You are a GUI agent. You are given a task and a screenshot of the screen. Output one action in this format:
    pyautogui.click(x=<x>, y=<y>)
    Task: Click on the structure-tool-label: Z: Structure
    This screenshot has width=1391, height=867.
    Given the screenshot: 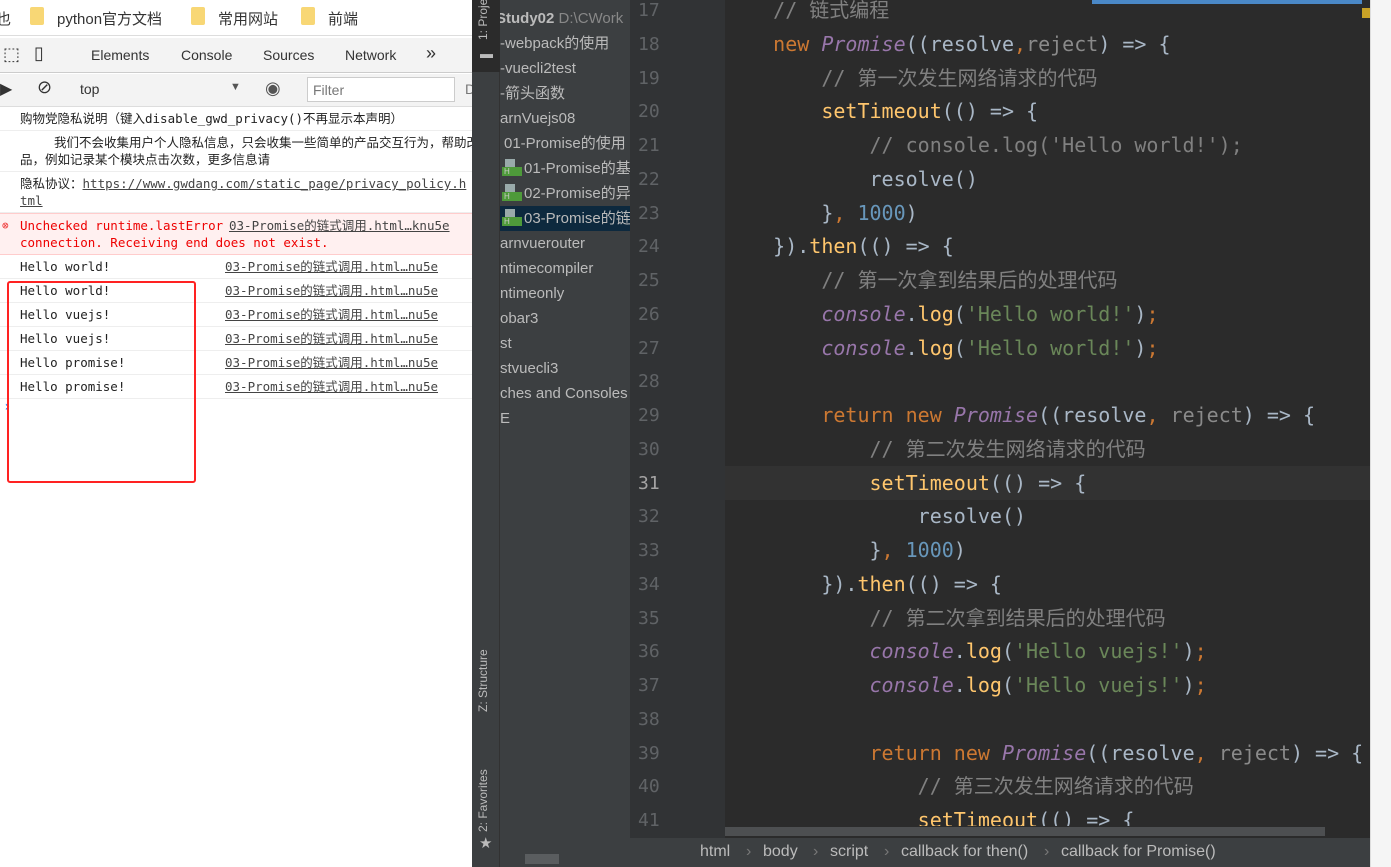 What is the action you would take?
    pyautogui.click(x=483, y=680)
    